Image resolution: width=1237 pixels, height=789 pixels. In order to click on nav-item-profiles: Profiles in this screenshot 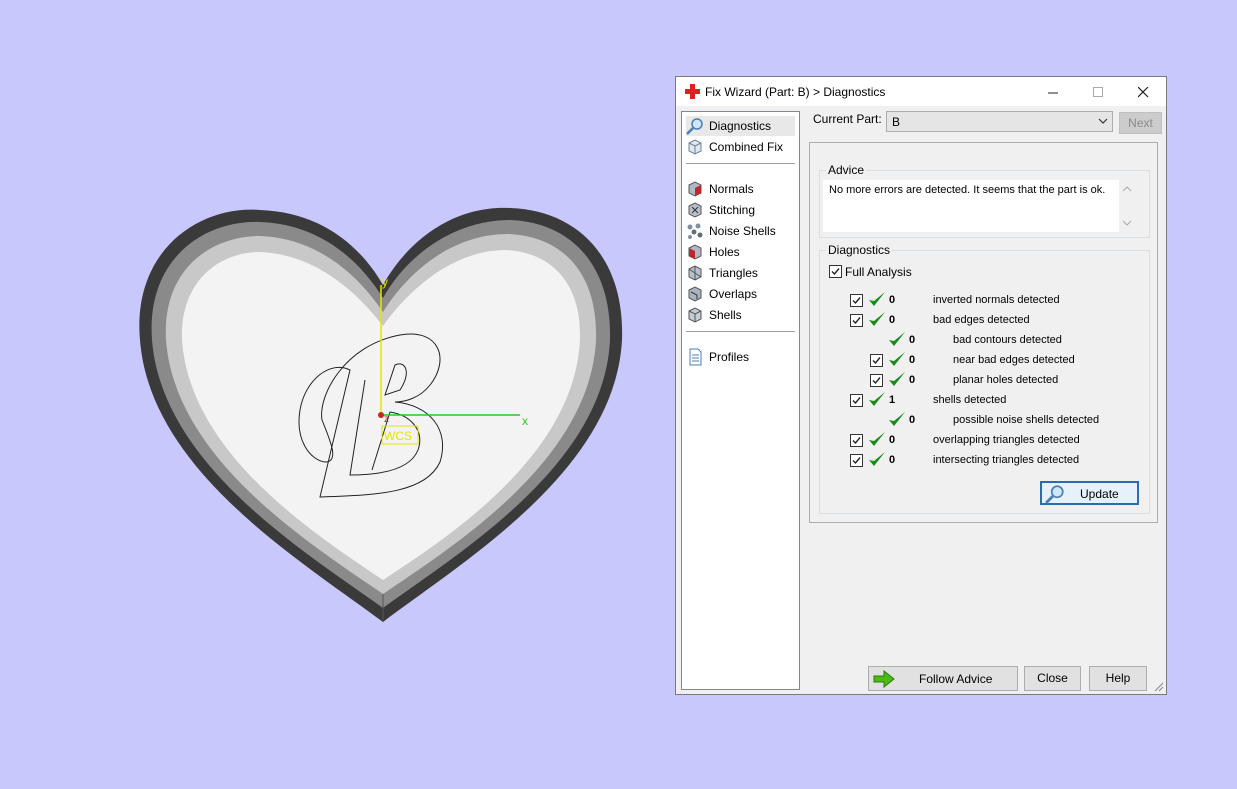, I will do `click(740, 357)`.